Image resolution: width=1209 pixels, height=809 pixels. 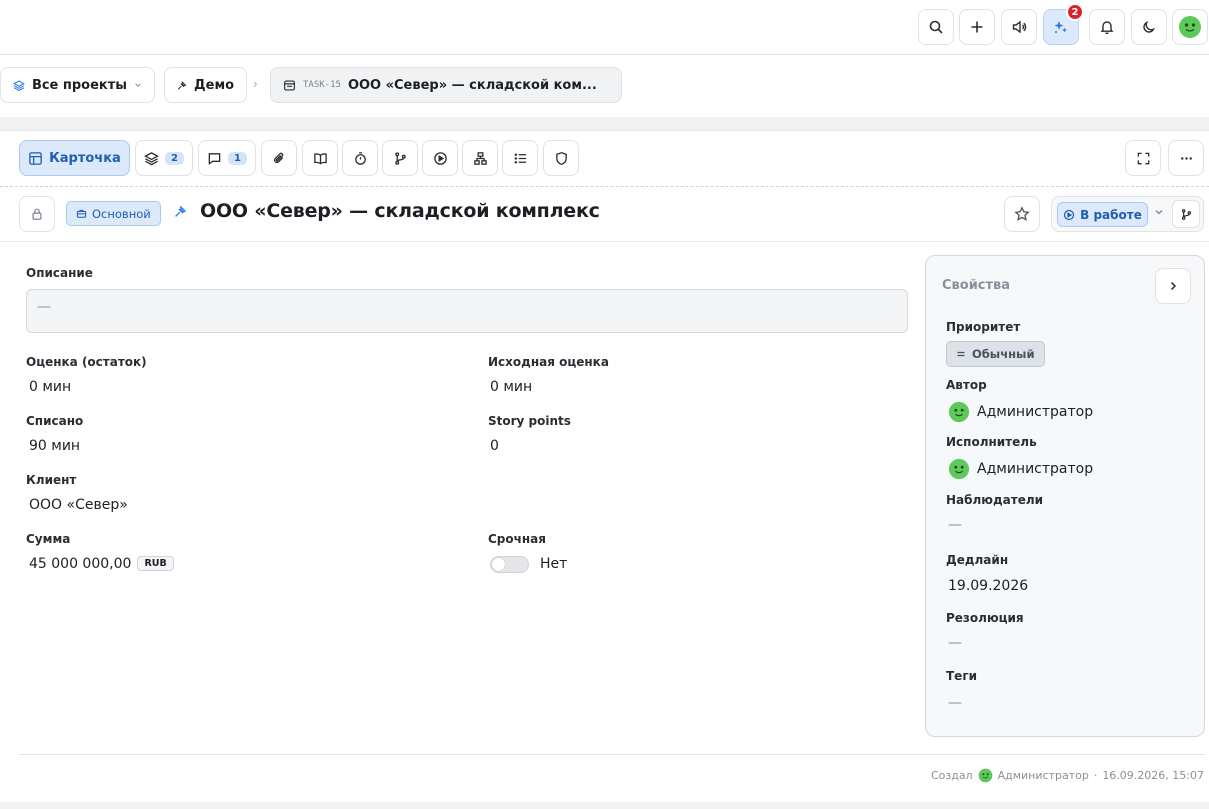 I want to click on search-icon, so click(x=936, y=27).